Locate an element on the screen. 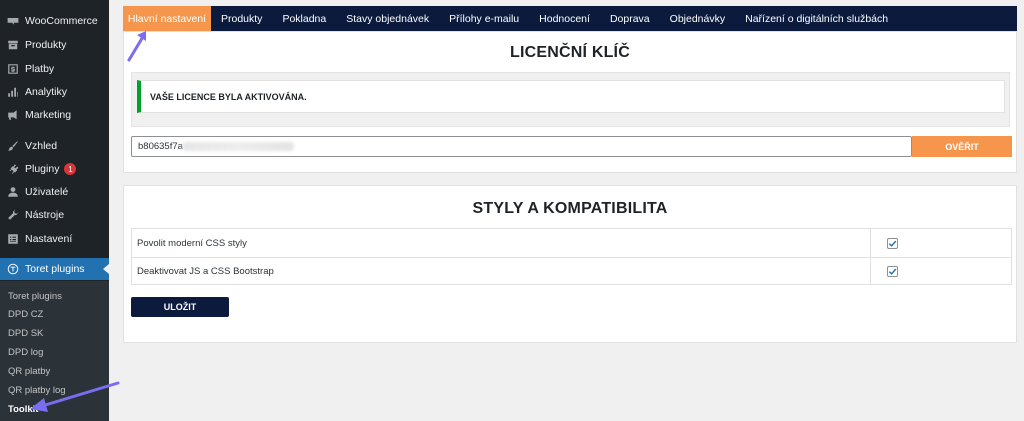 The height and width of the screenshot is (421, 1024). tab-narizeni-o-digitalnich-sluzbach: Nařízení o digitálních službách is located at coordinates (816, 18).